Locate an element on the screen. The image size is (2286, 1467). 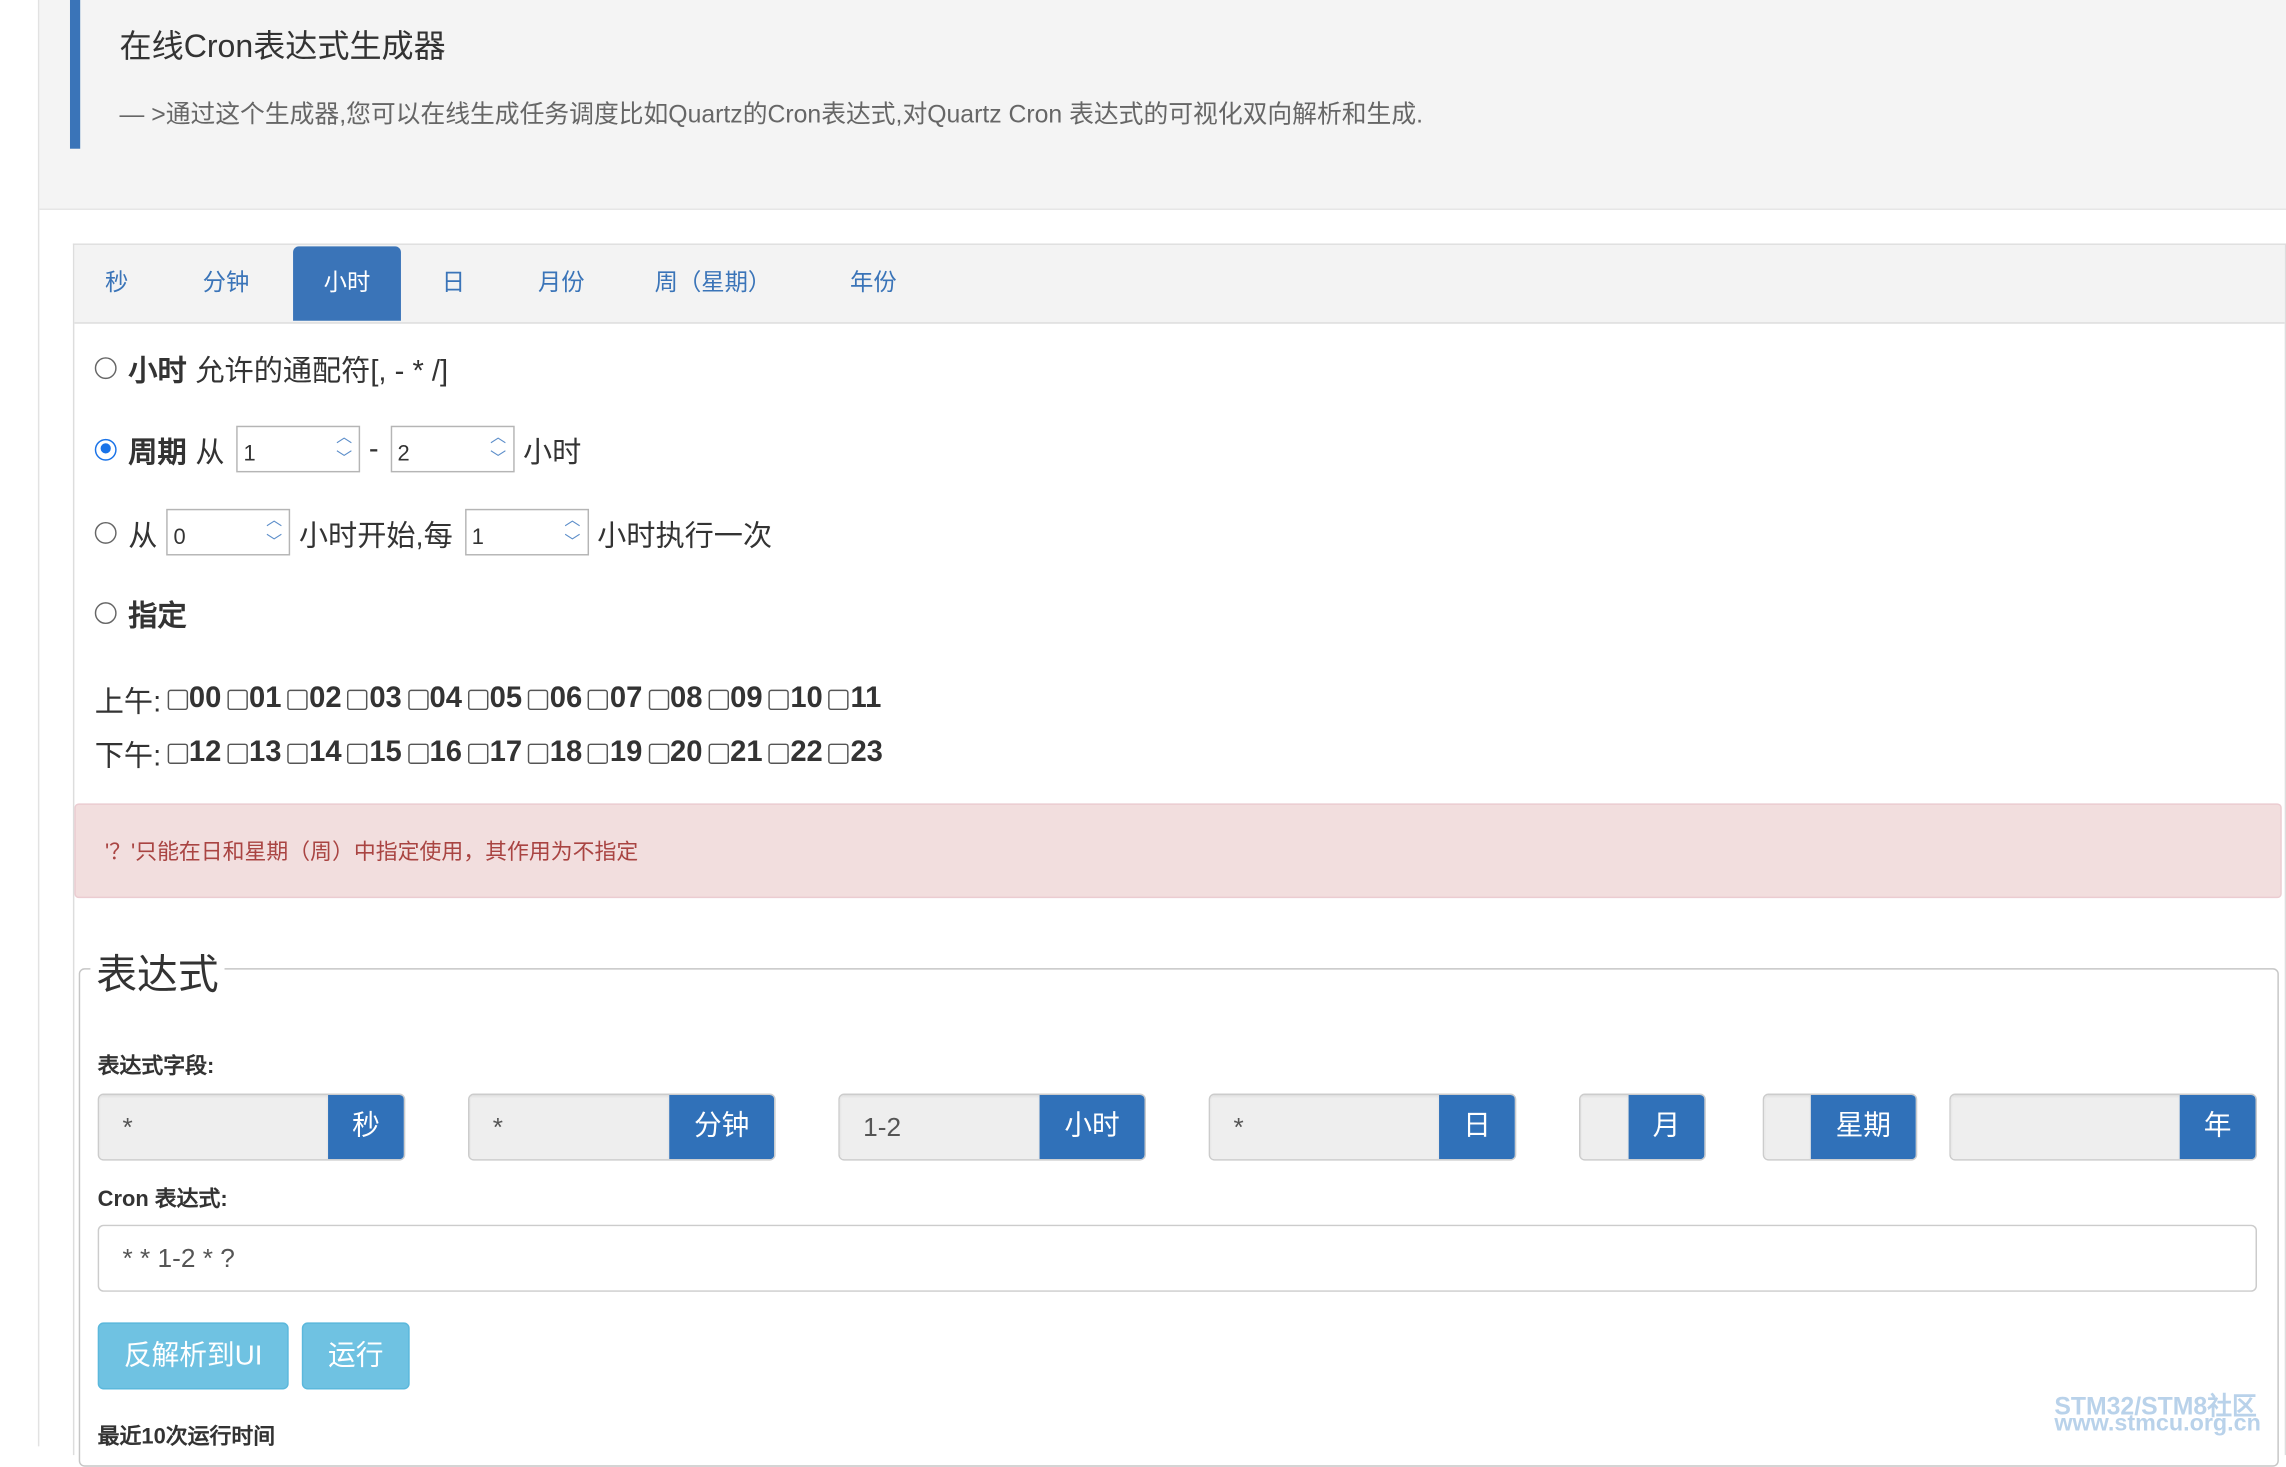
option-specify: 指定 is located at coordinates (140, 613).